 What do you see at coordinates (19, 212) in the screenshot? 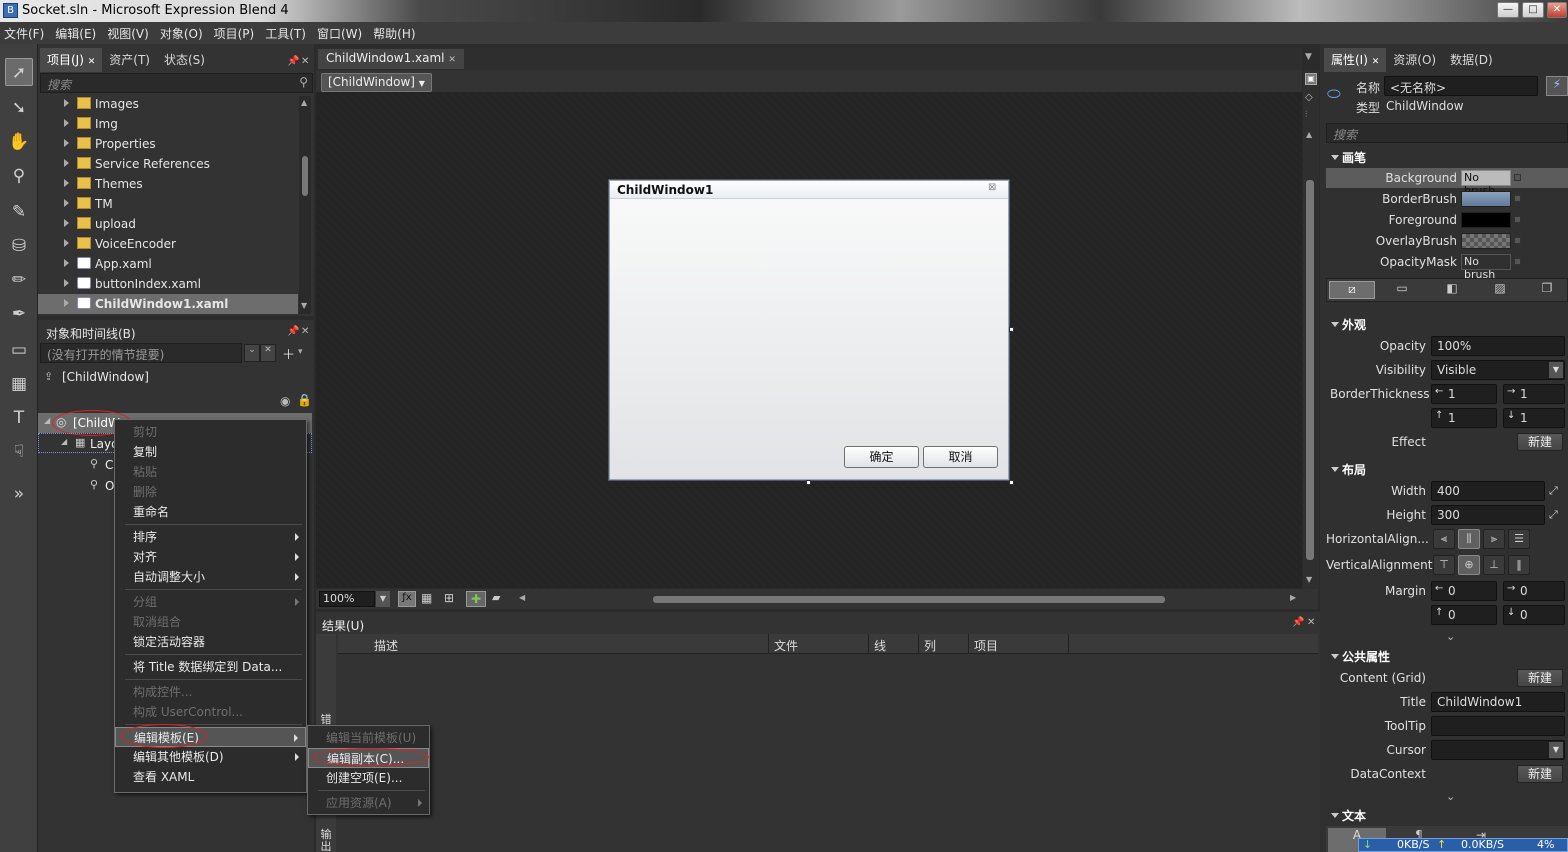
I see `eyedropper-icon: ✎` at bounding box center [19, 212].